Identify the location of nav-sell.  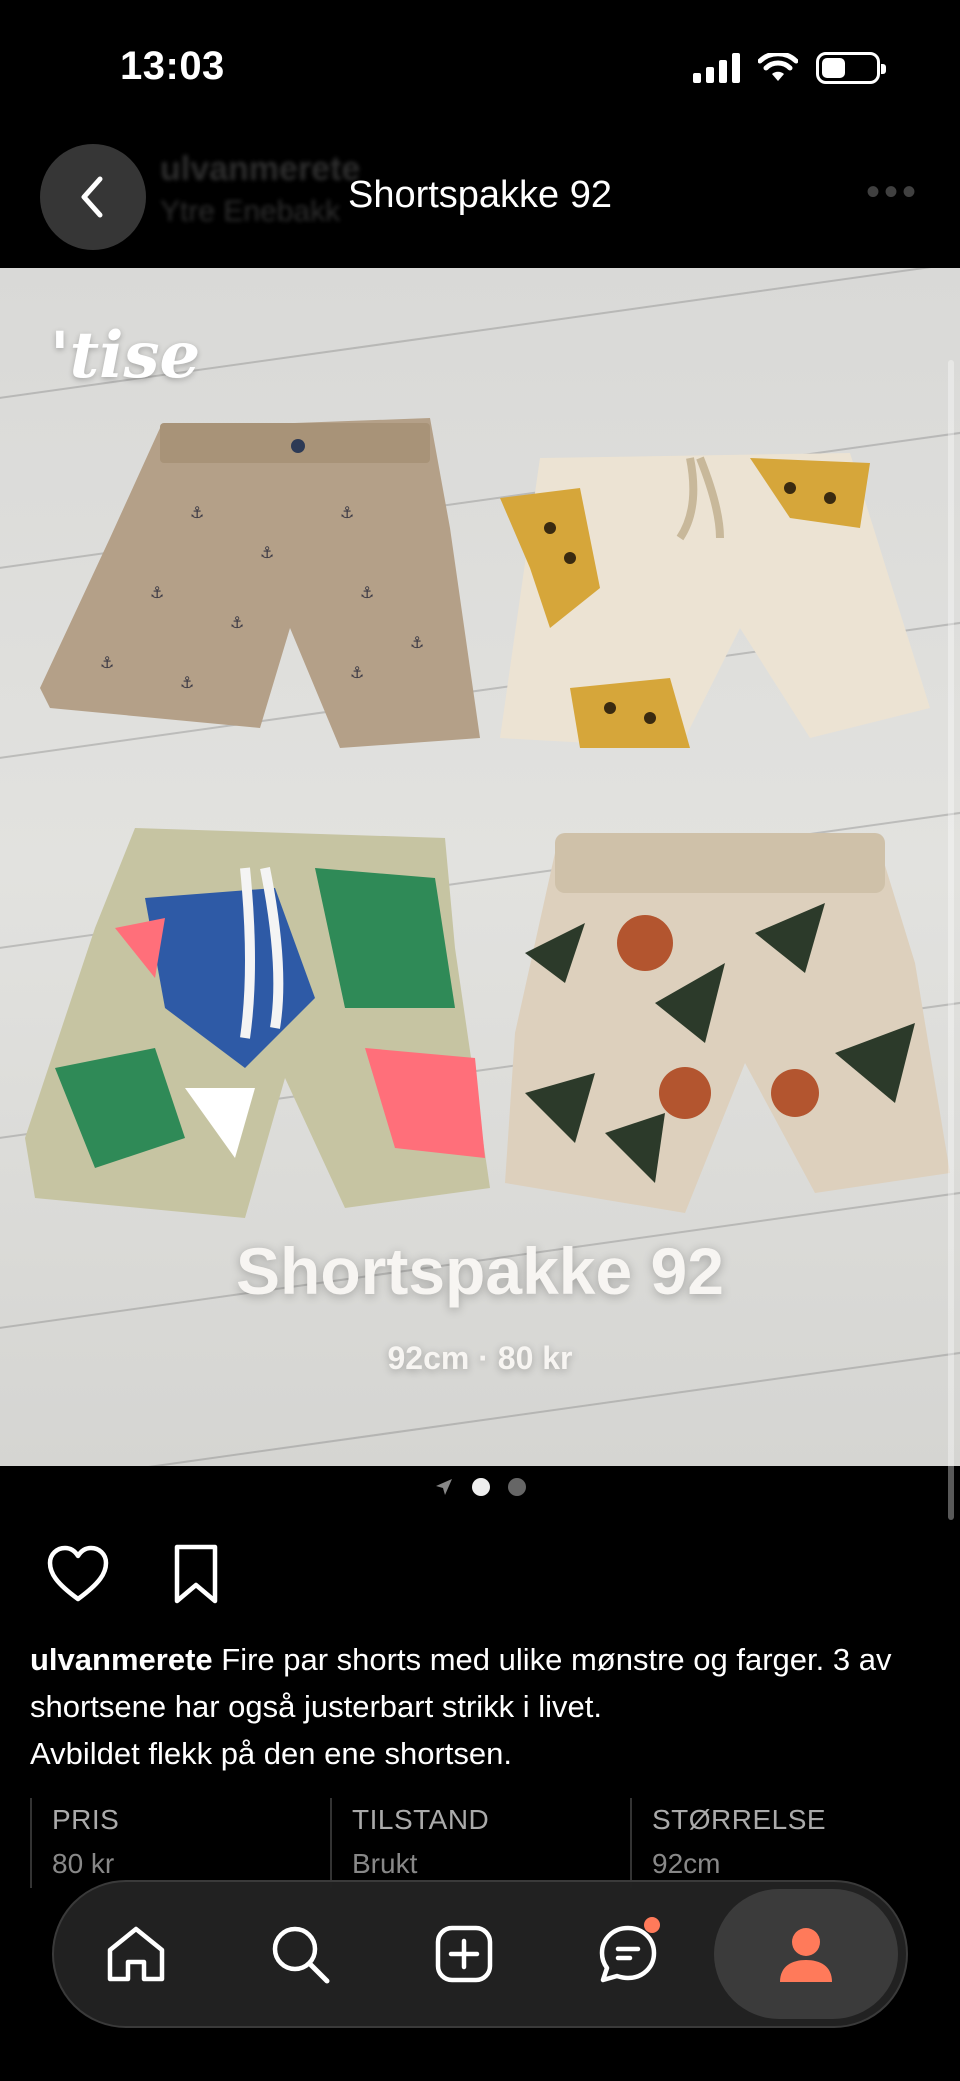
(464, 1954).